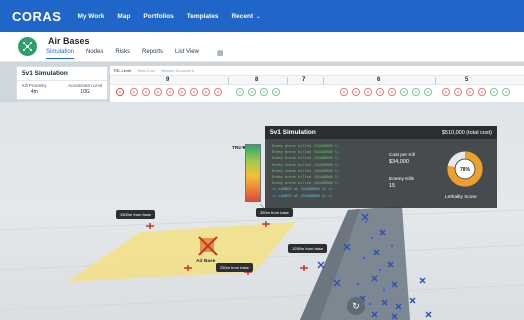 Image resolution: width=524 pixels, height=320 pixels. I want to click on nav-recent: Recent ⌄, so click(245, 16).